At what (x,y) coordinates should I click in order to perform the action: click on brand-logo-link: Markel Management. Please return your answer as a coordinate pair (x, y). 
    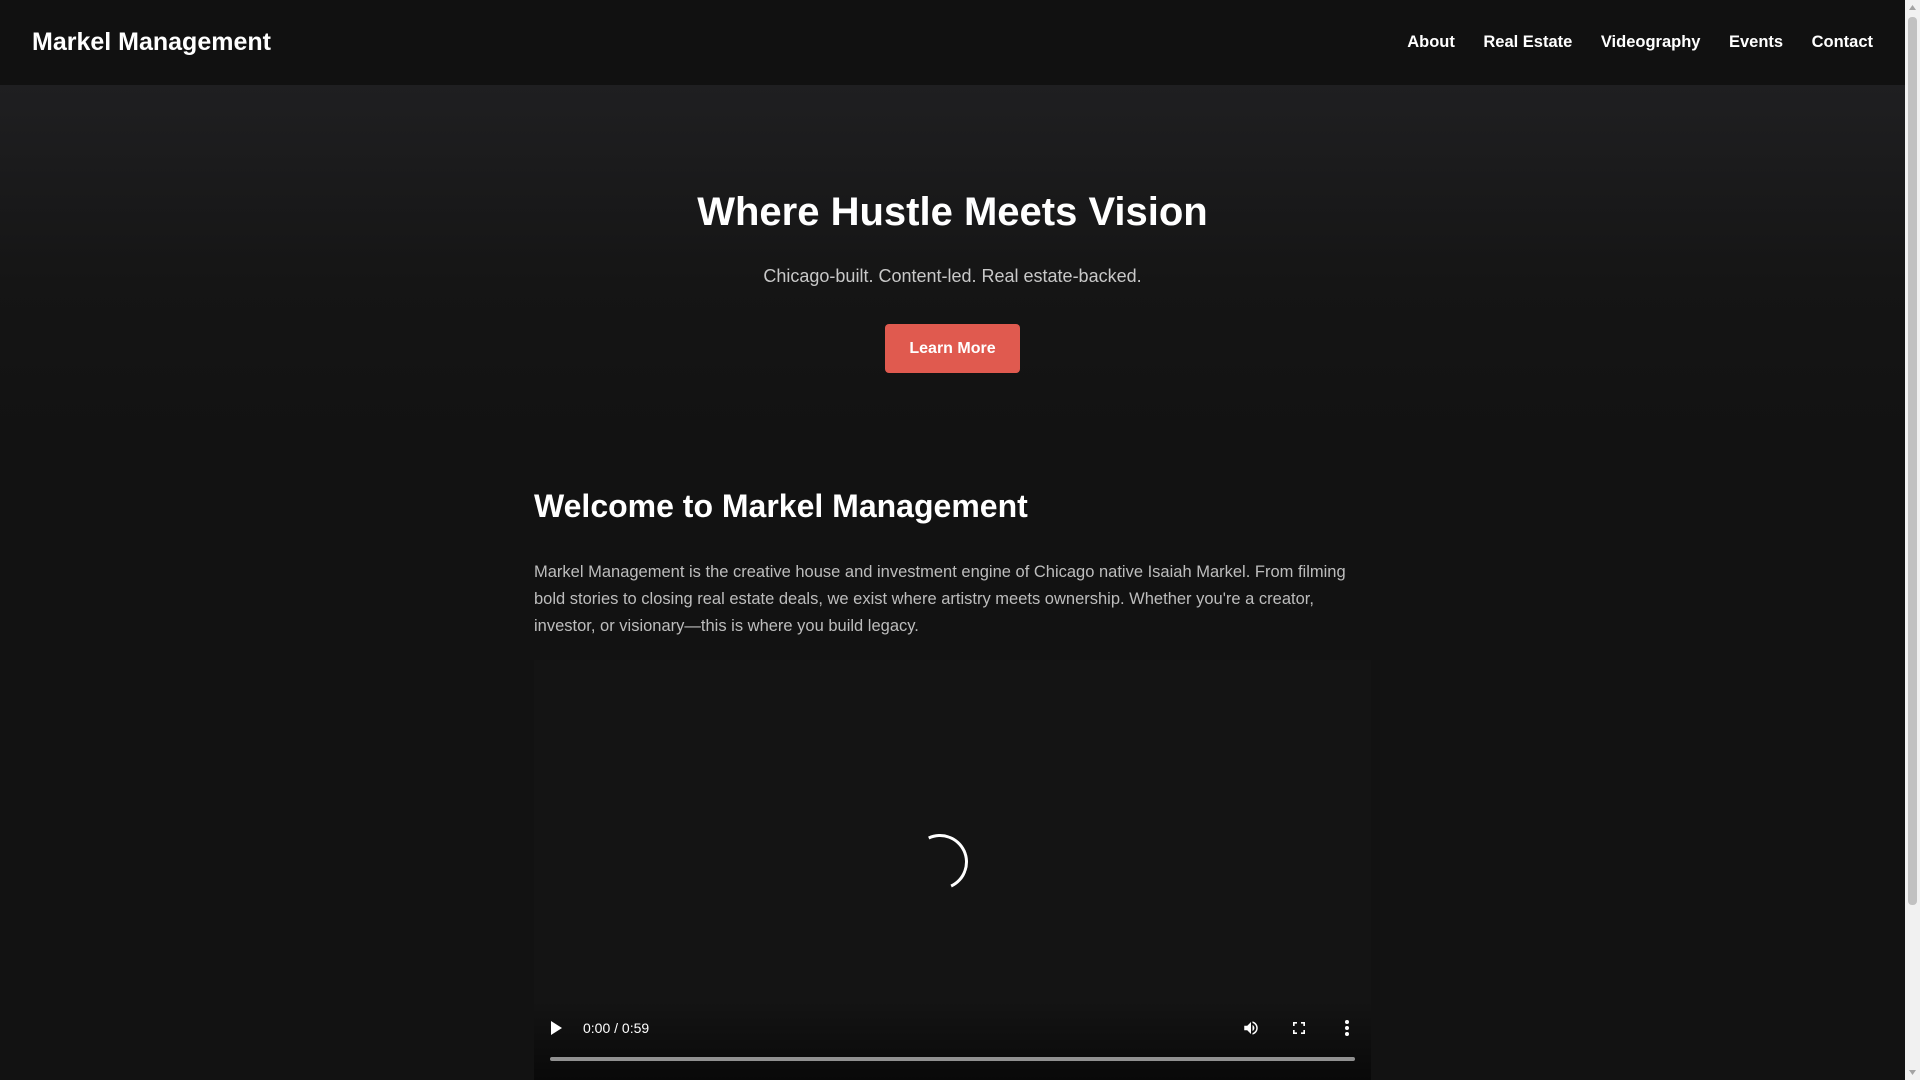
    Looking at the image, I should click on (151, 42).